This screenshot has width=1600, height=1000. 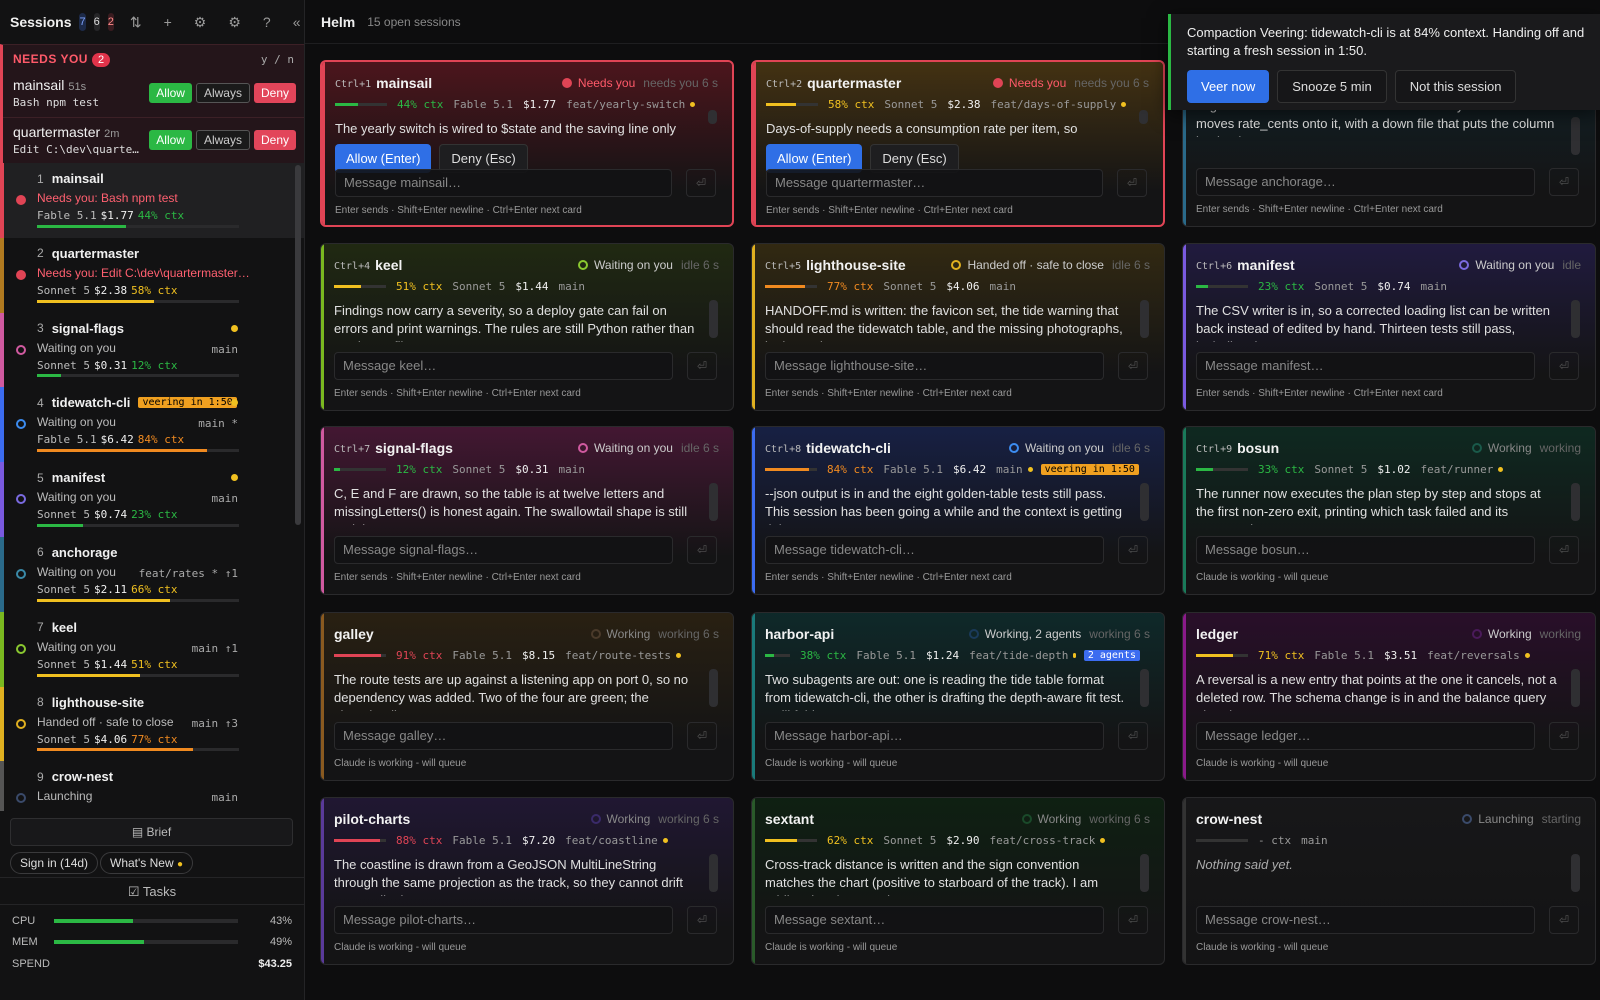 What do you see at coordinates (267, 22) in the screenshot?
I see `help-icon: ?` at bounding box center [267, 22].